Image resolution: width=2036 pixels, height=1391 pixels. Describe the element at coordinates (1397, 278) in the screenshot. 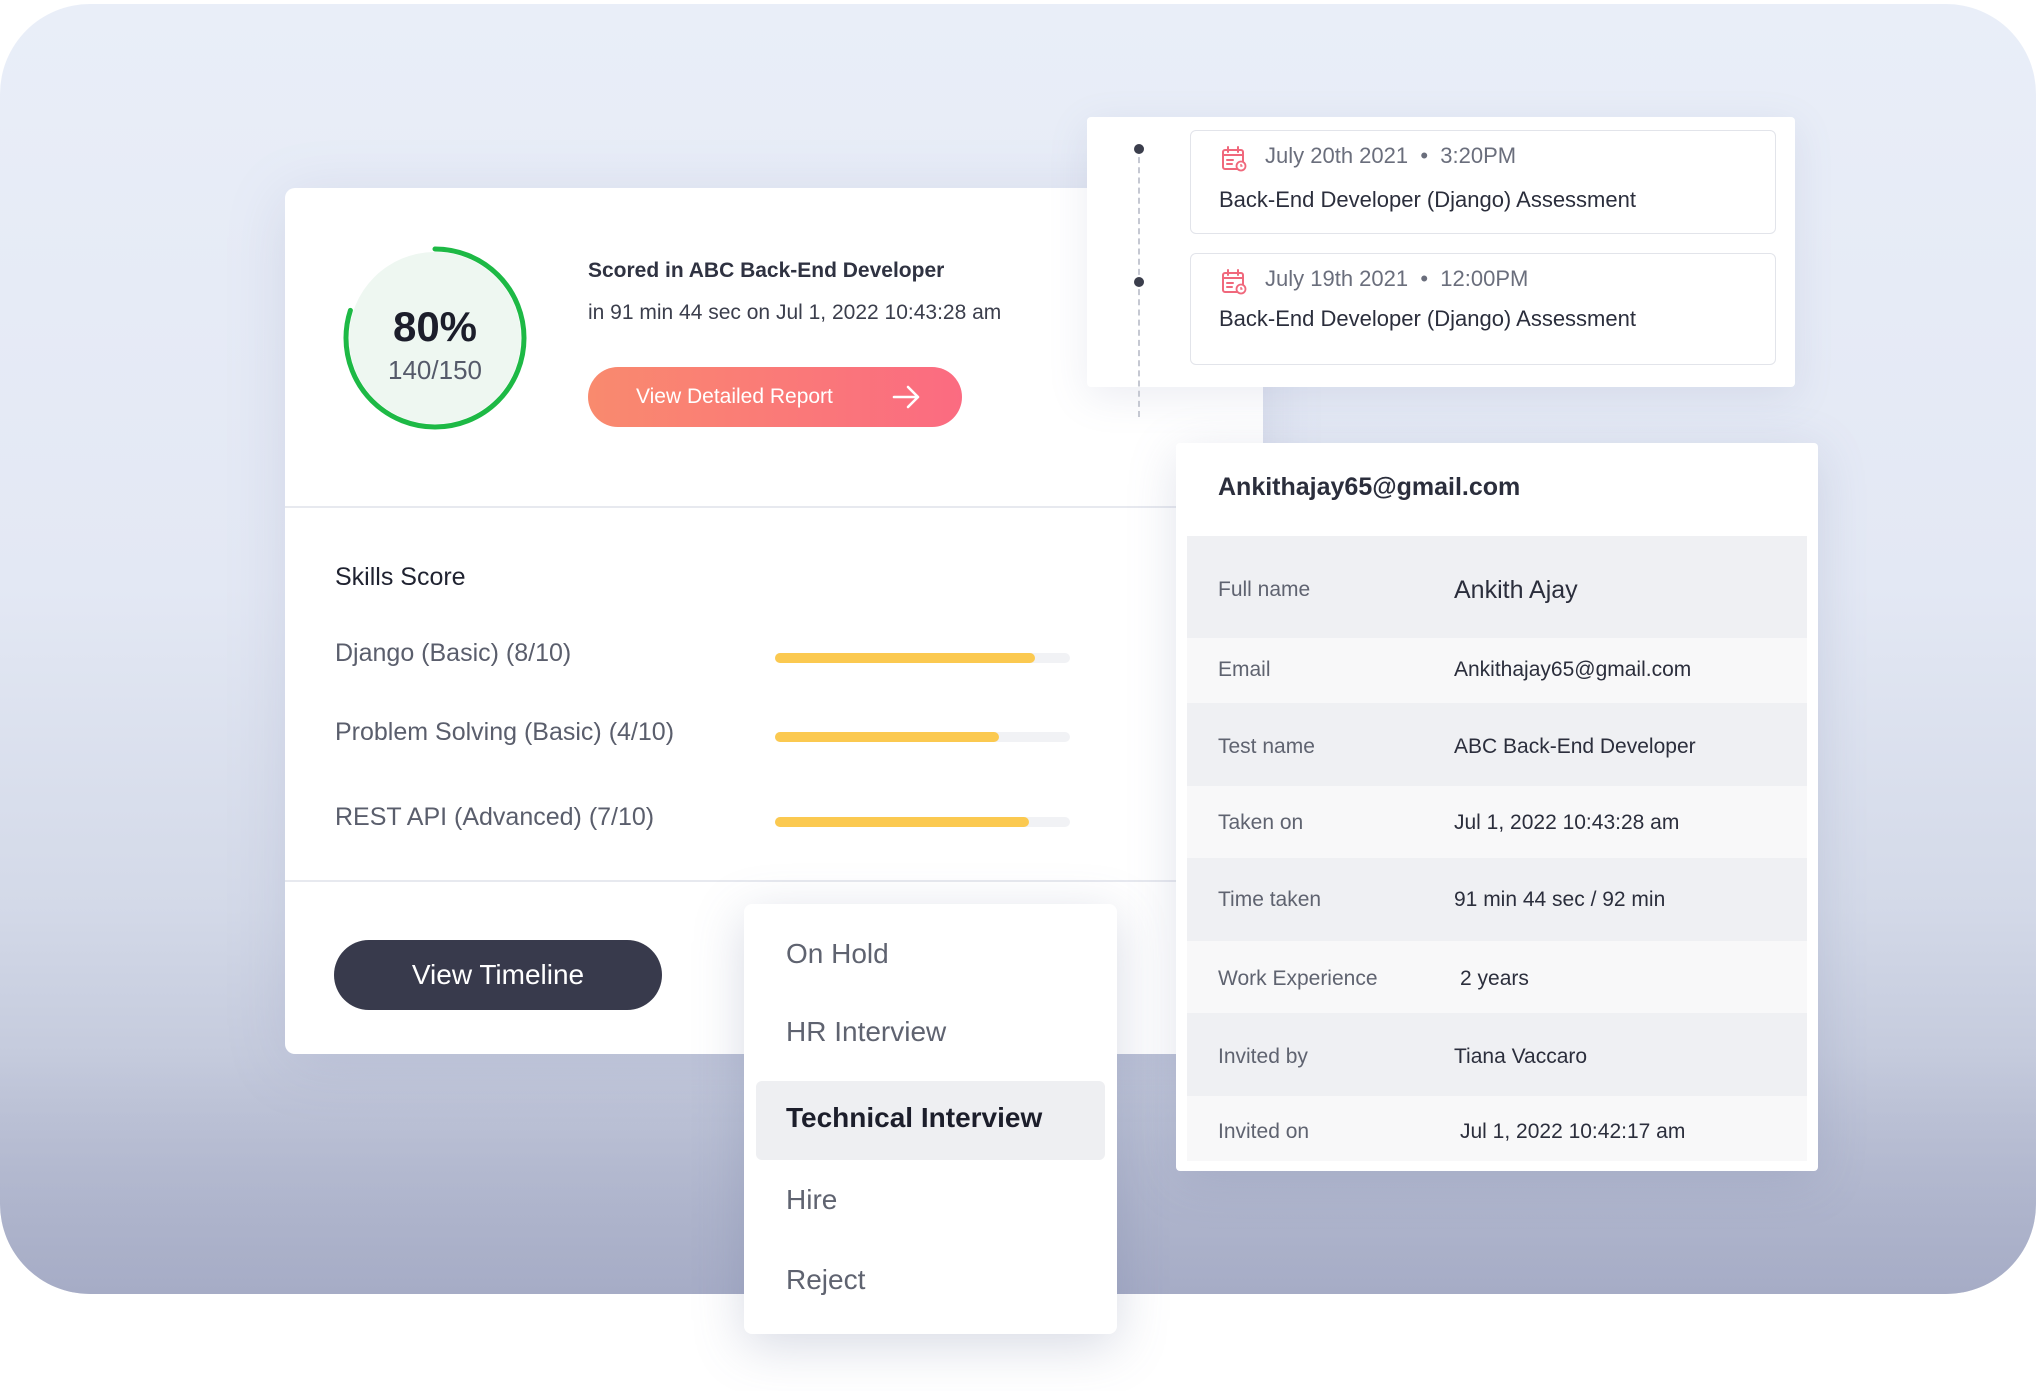

I see `timeline-date: July 19th 2021 • 12:00PM` at that location.